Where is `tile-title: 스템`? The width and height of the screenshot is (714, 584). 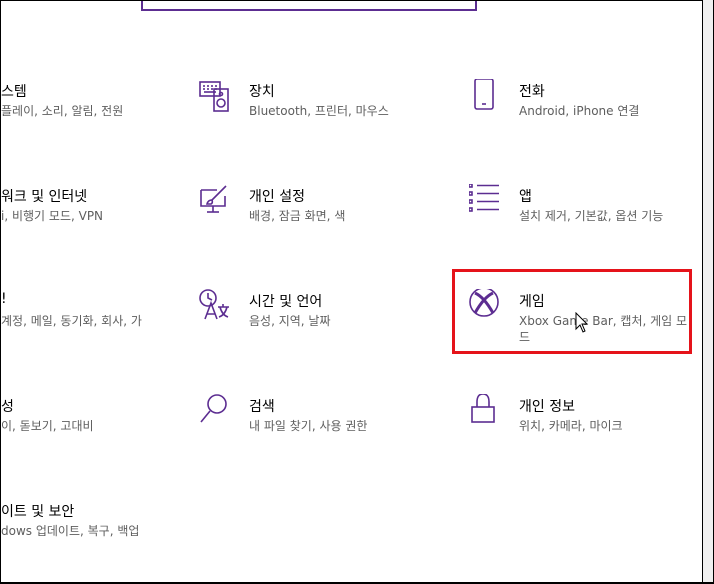
tile-title: 스템 is located at coordinates (14, 92).